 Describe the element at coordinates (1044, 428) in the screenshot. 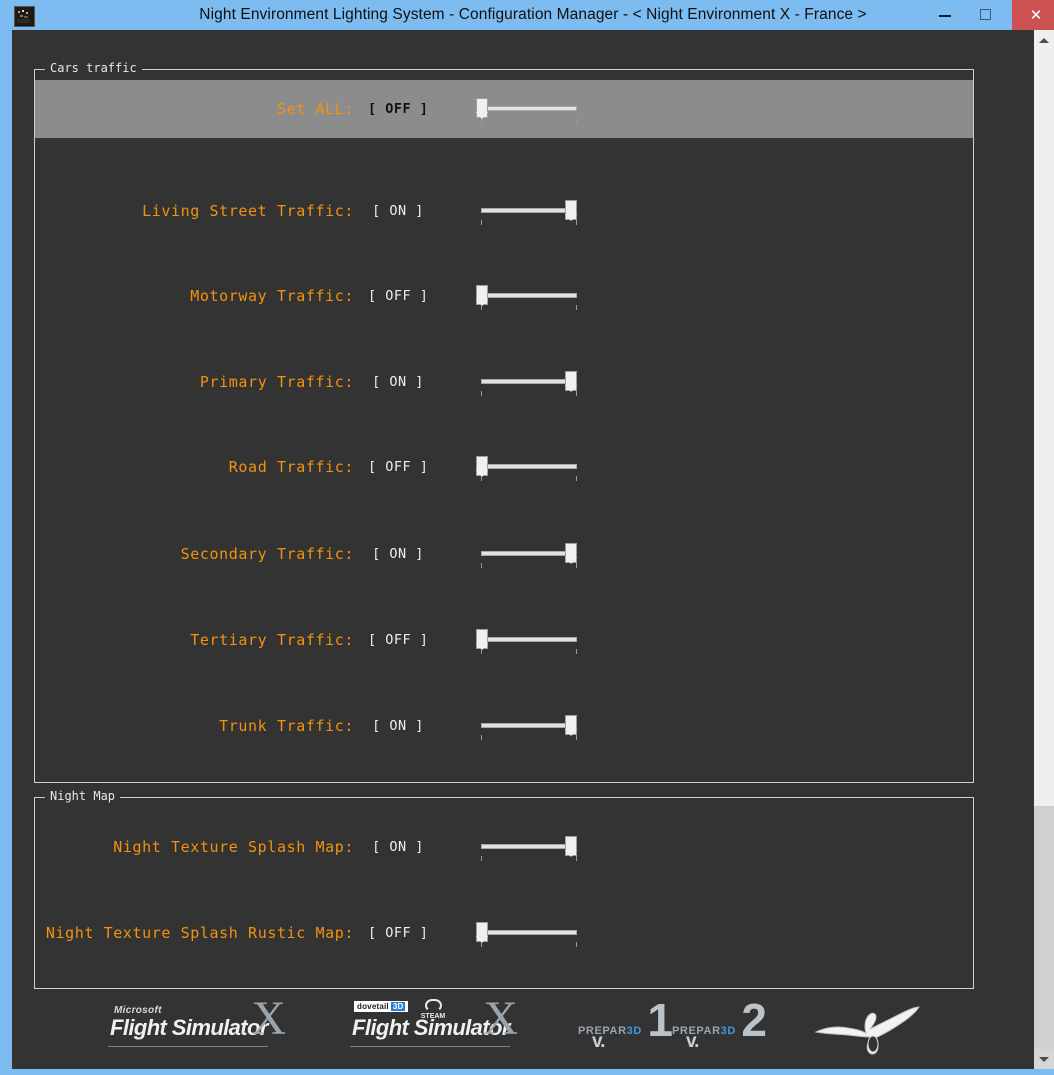

I see `scrollbar-thumb` at that location.